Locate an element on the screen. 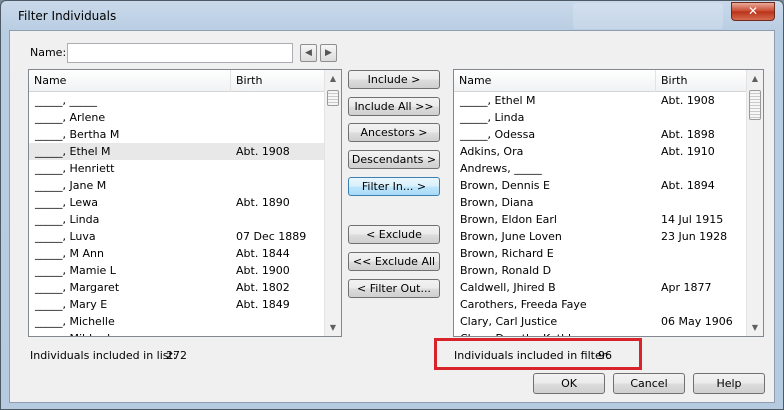 The height and width of the screenshot is (410, 784). birth-date: Abt. 1890 is located at coordinates (263, 202).